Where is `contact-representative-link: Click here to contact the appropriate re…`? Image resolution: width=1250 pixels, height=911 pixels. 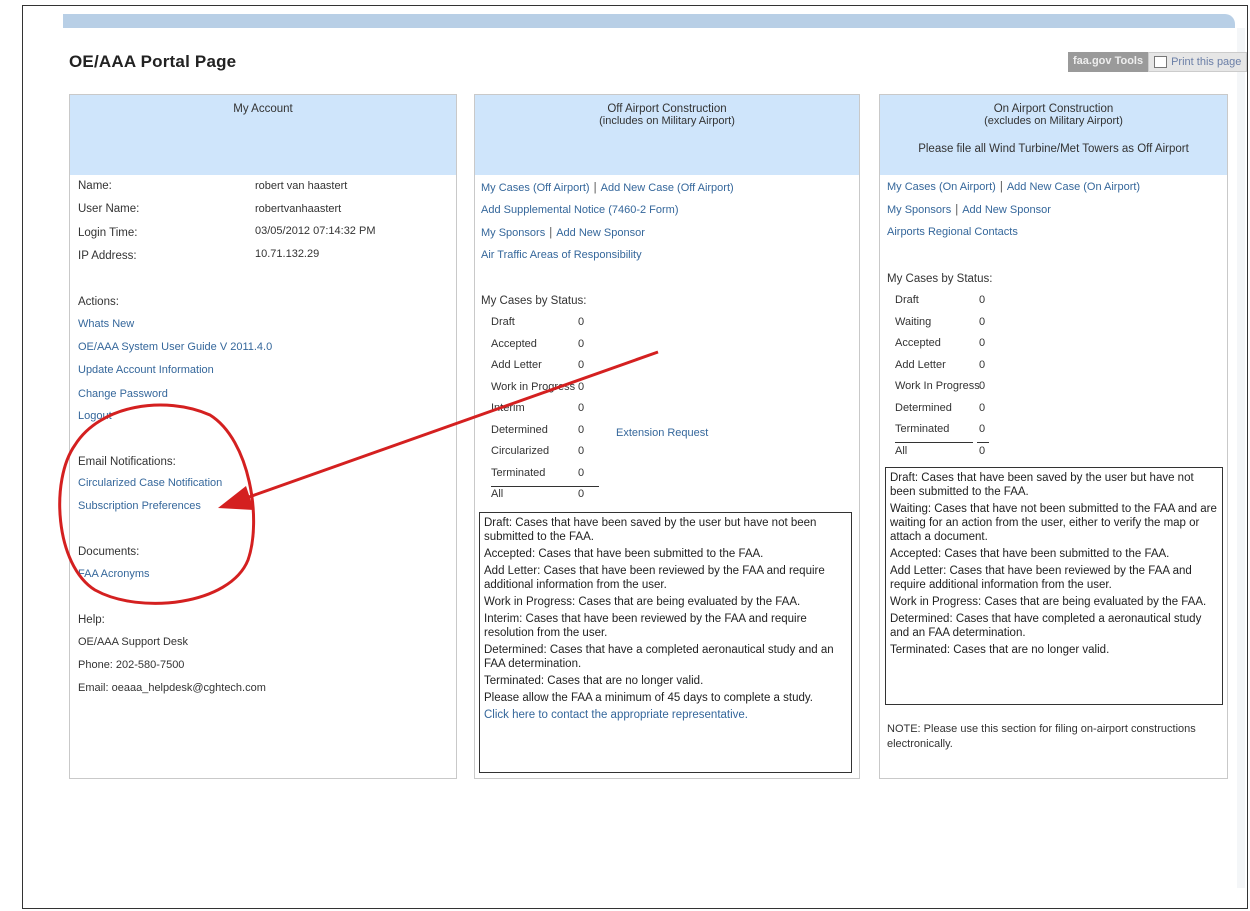
contact-representative-link: Click here to contact the appropriate re… is located at coordinates (665, 715).